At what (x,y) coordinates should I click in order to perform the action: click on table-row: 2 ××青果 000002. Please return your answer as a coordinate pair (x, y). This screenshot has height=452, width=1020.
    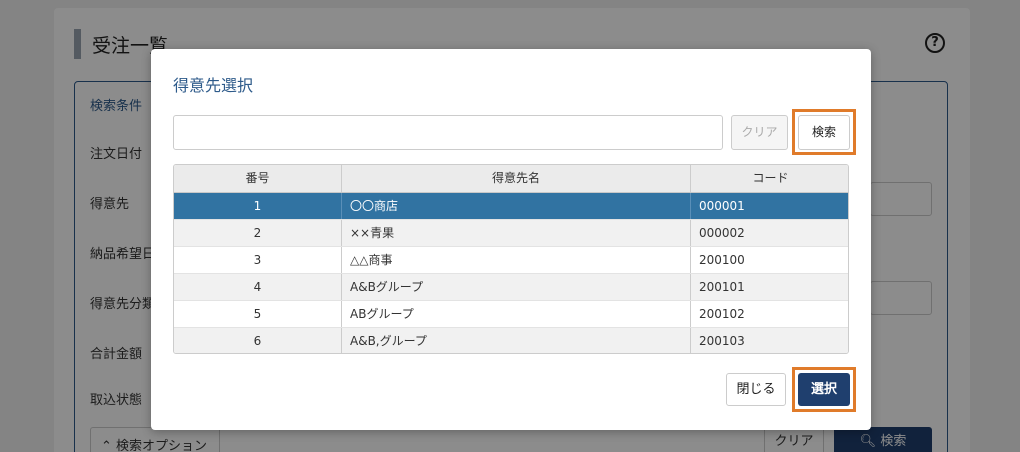
    Looking at the image, I should click on (511, 233).